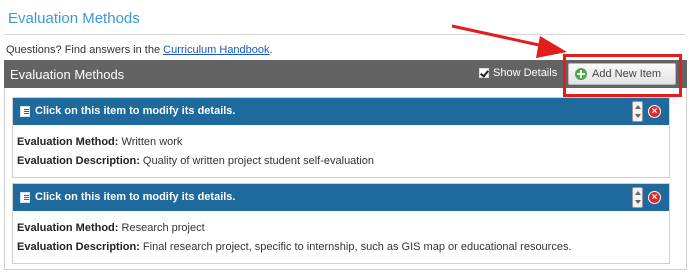 The height and width of the screenshot is (279, 689). I want to click on help-suffix: ., so click(271, 50).